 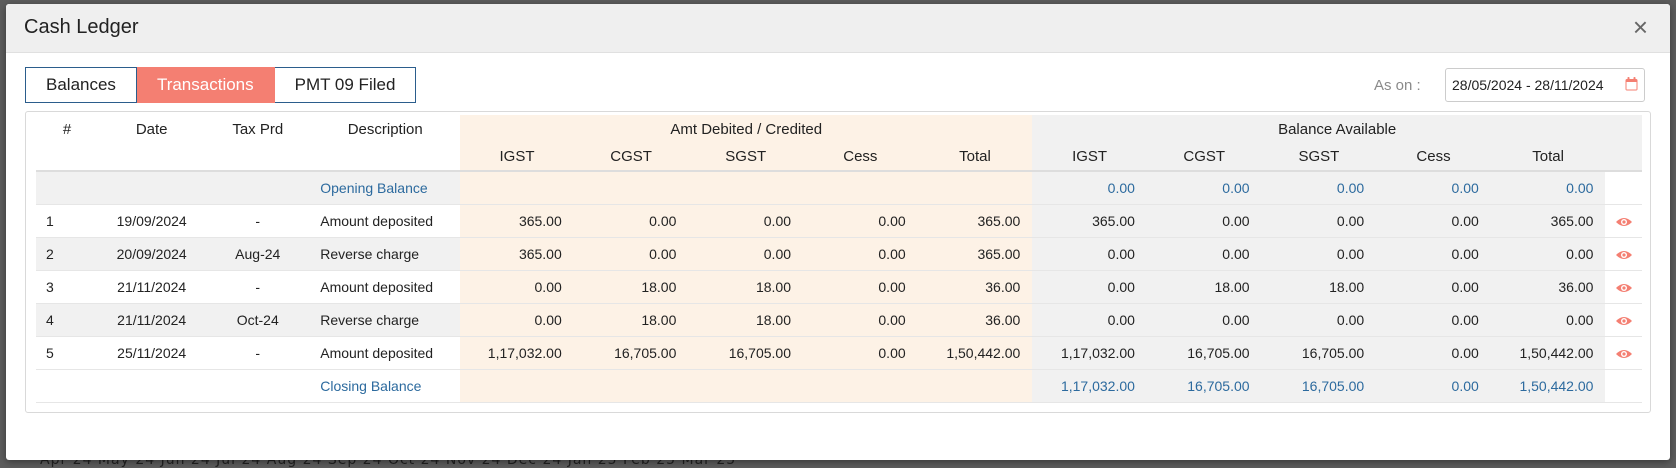 I want to click on row-bal-total: 36.00, so click(x=1548, y=287).